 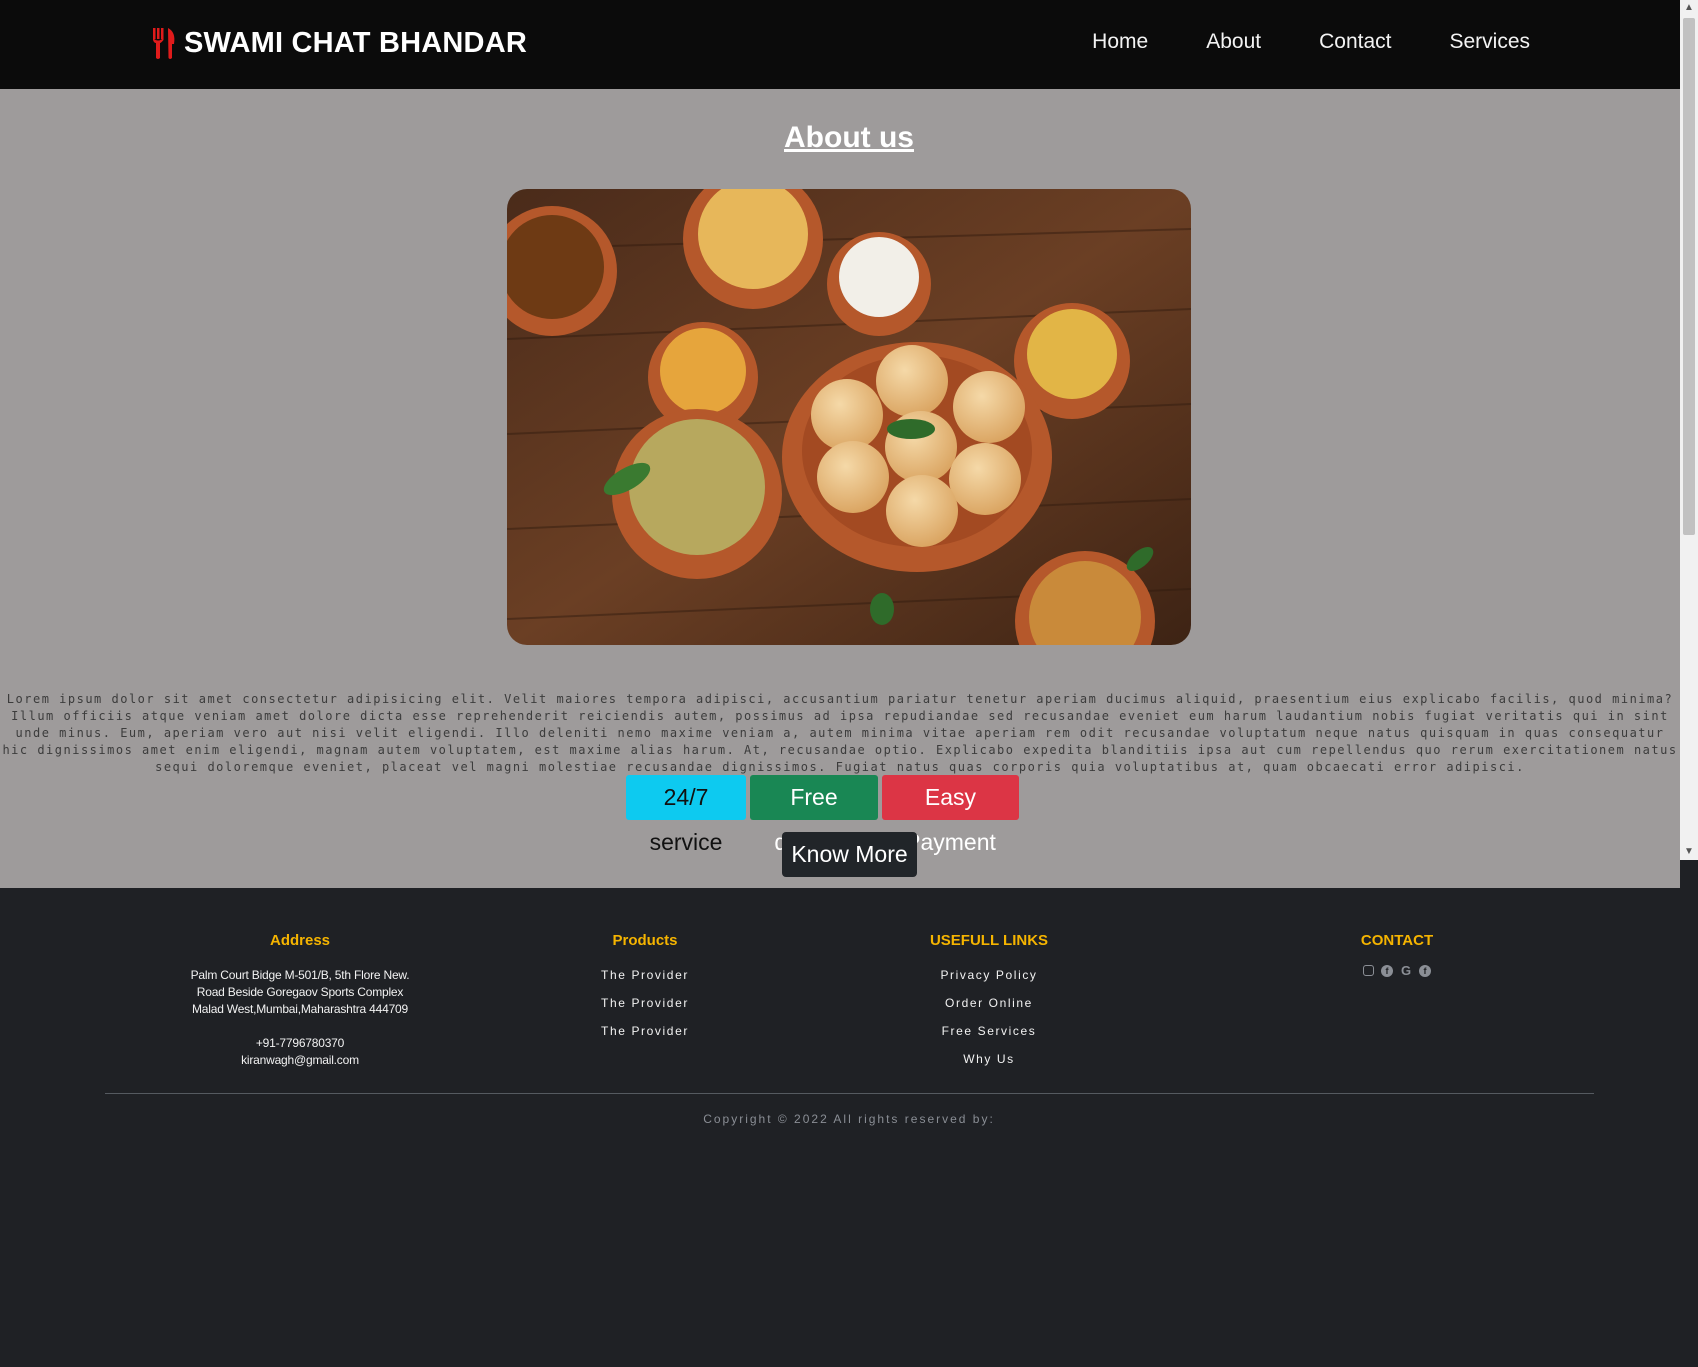 I want to click on copyright-text: Copyright © 2022 All rights reserved by:, so click(x=849, y=1119).